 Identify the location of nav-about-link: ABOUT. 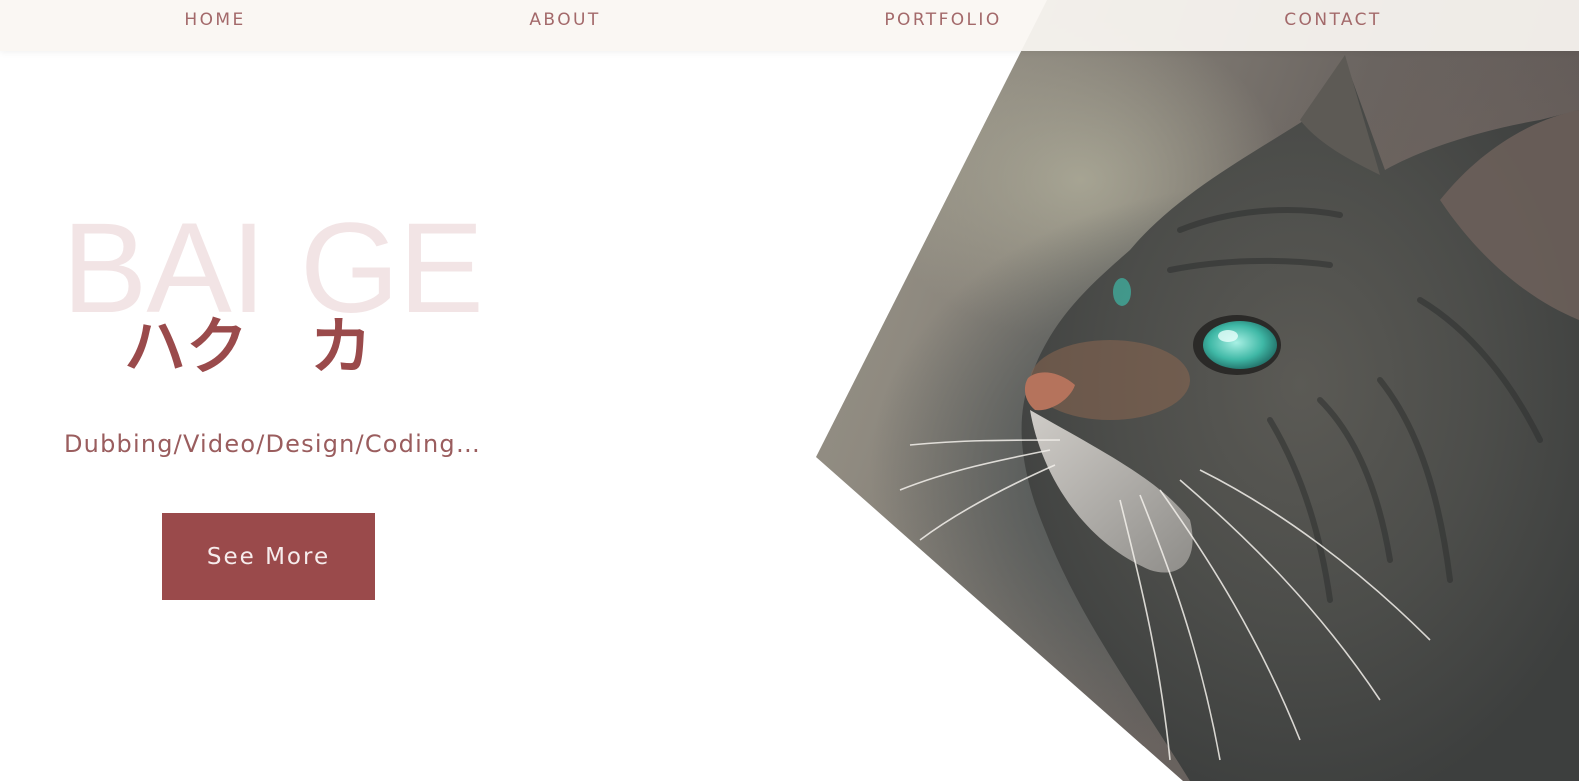
(564, 20).